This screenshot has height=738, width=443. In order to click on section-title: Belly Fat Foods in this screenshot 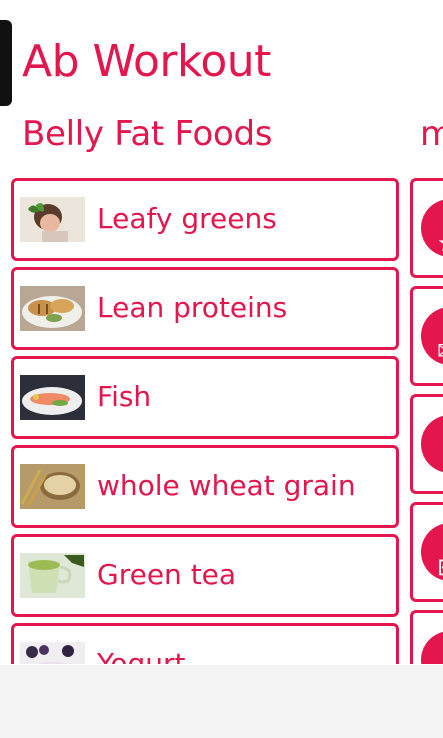, I will do `click(147, 134)`.